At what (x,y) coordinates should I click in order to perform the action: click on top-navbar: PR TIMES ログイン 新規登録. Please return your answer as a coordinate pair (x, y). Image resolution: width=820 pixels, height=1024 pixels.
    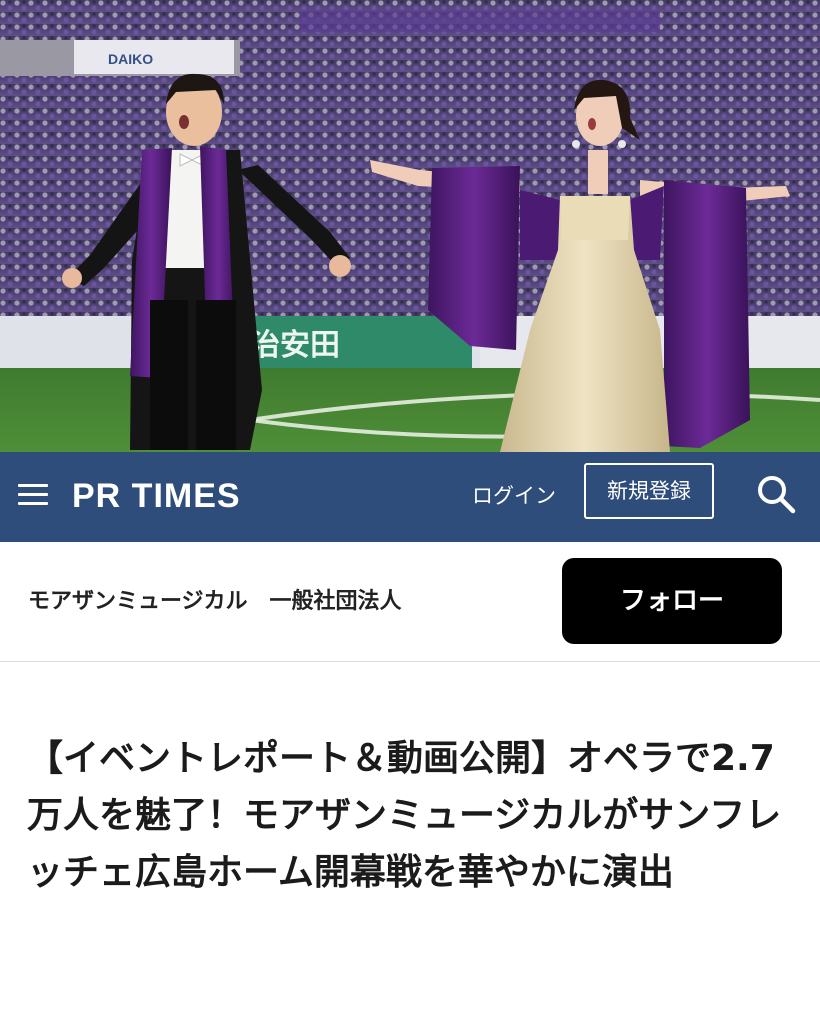
    Looking at the image, I should click on (410, 497).